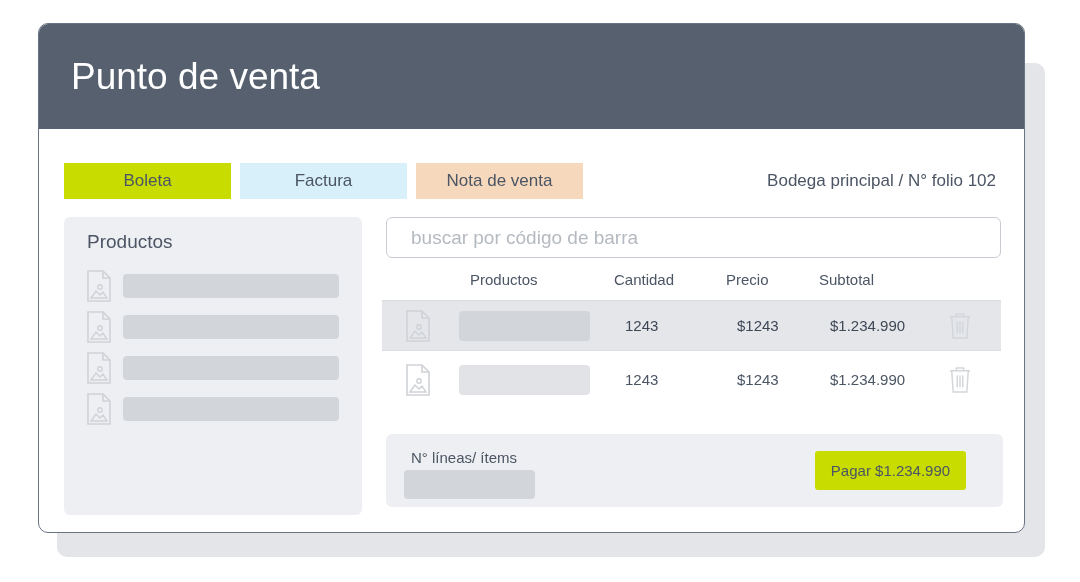 The image size is (1080, 582). I want to click on column-header: Subtotal, so click(847, 279).